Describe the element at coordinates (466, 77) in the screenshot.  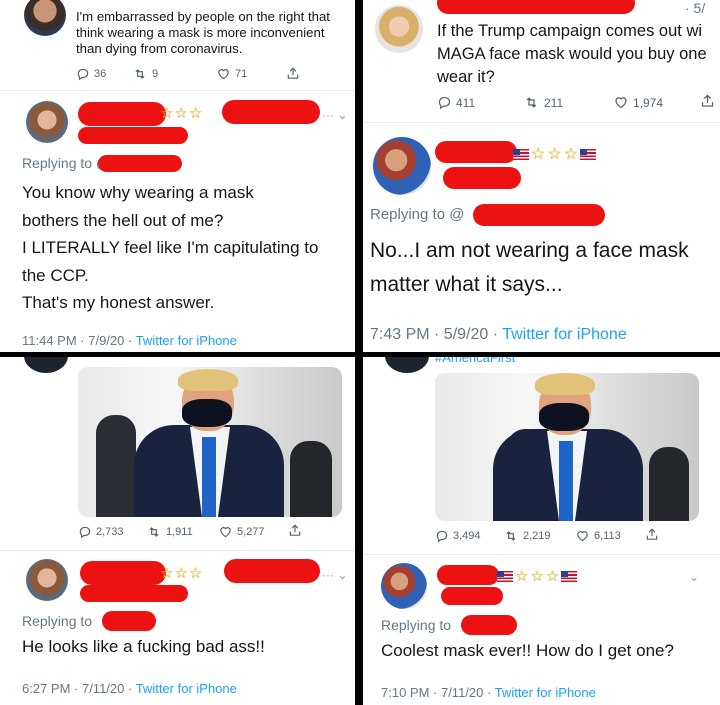
I see `quoted-line: wear it?` at that location.